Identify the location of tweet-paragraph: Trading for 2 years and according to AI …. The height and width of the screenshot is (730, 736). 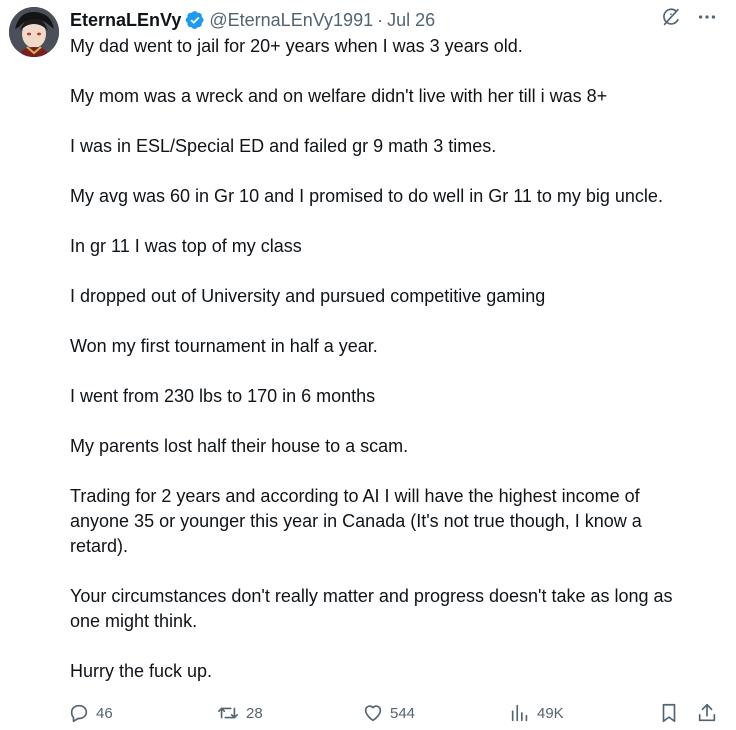
(356, 521).